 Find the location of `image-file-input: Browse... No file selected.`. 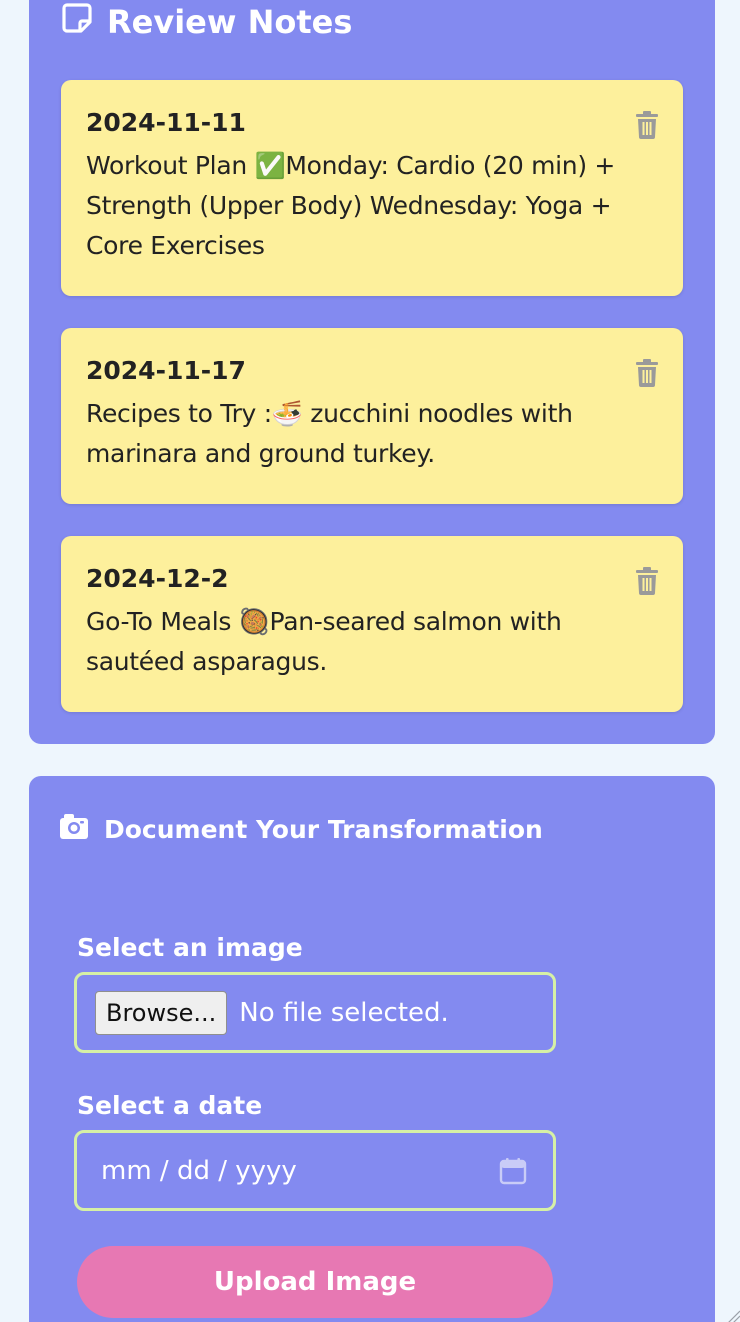

image-file-input: Browse... No file selected. is located at coordinates (315, 1012).